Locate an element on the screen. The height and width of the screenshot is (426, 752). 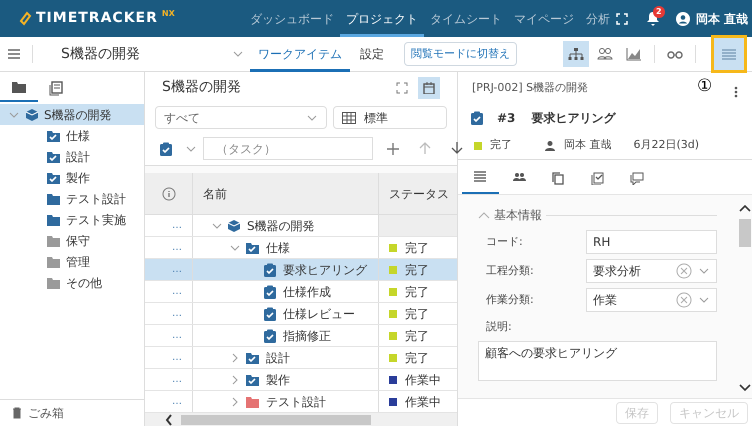
grid-icon is located at coordinates (349, 118).